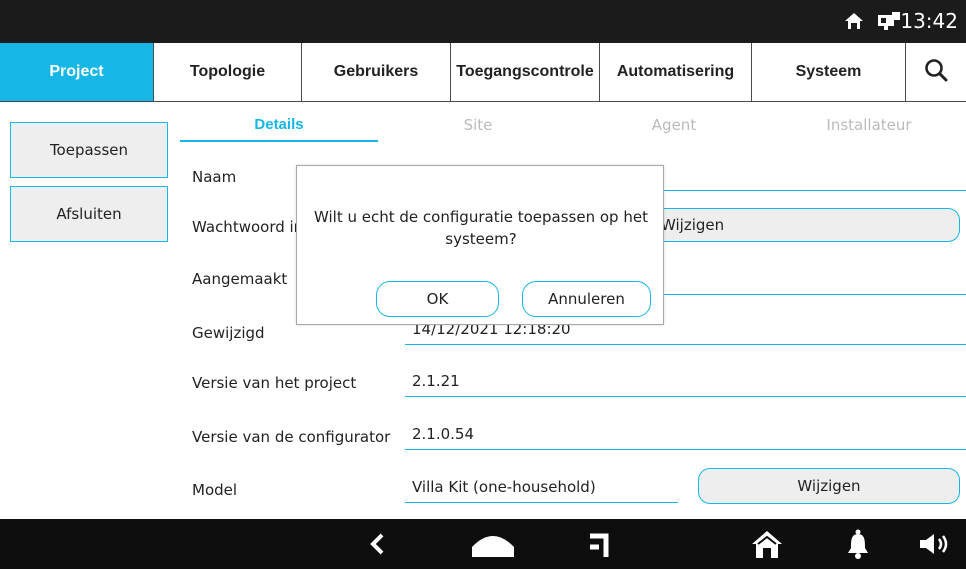  Describe the element at coordinates (228, 333) in the screenshot. I see `modified-label: Gewijzigd` at that location.